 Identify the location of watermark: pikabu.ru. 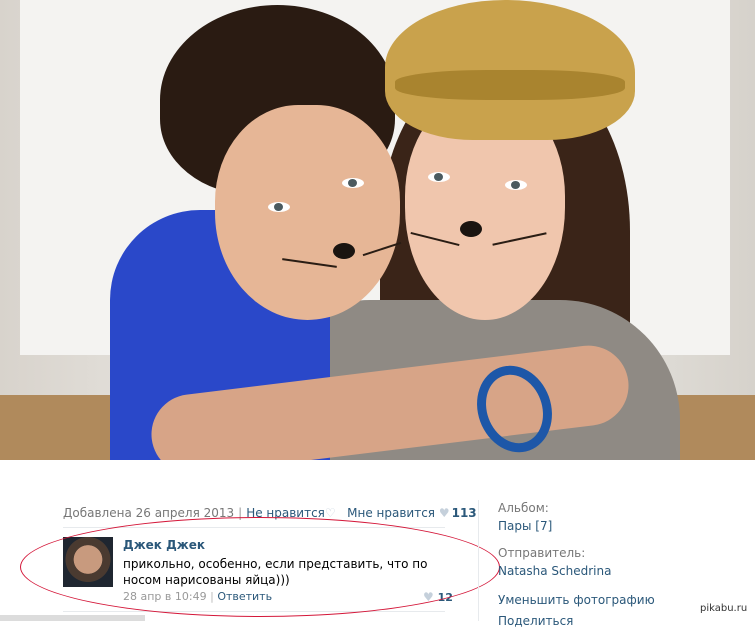
(724, 608).